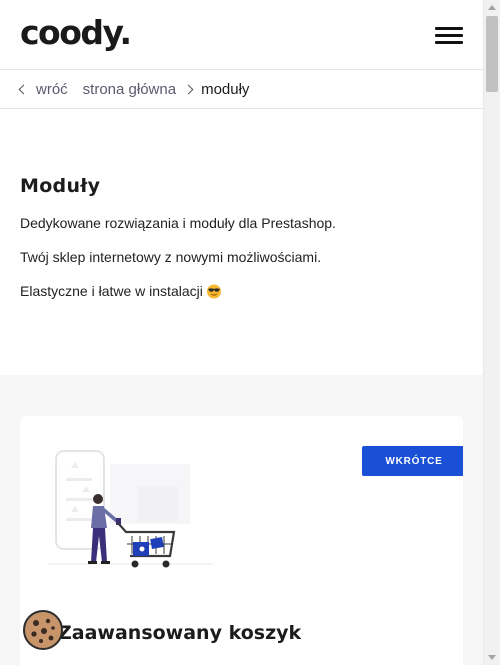  What do you see at coordinates (43, 630) in the screenshot?
I see `cookie-icon` at bounding box center [43, 630].